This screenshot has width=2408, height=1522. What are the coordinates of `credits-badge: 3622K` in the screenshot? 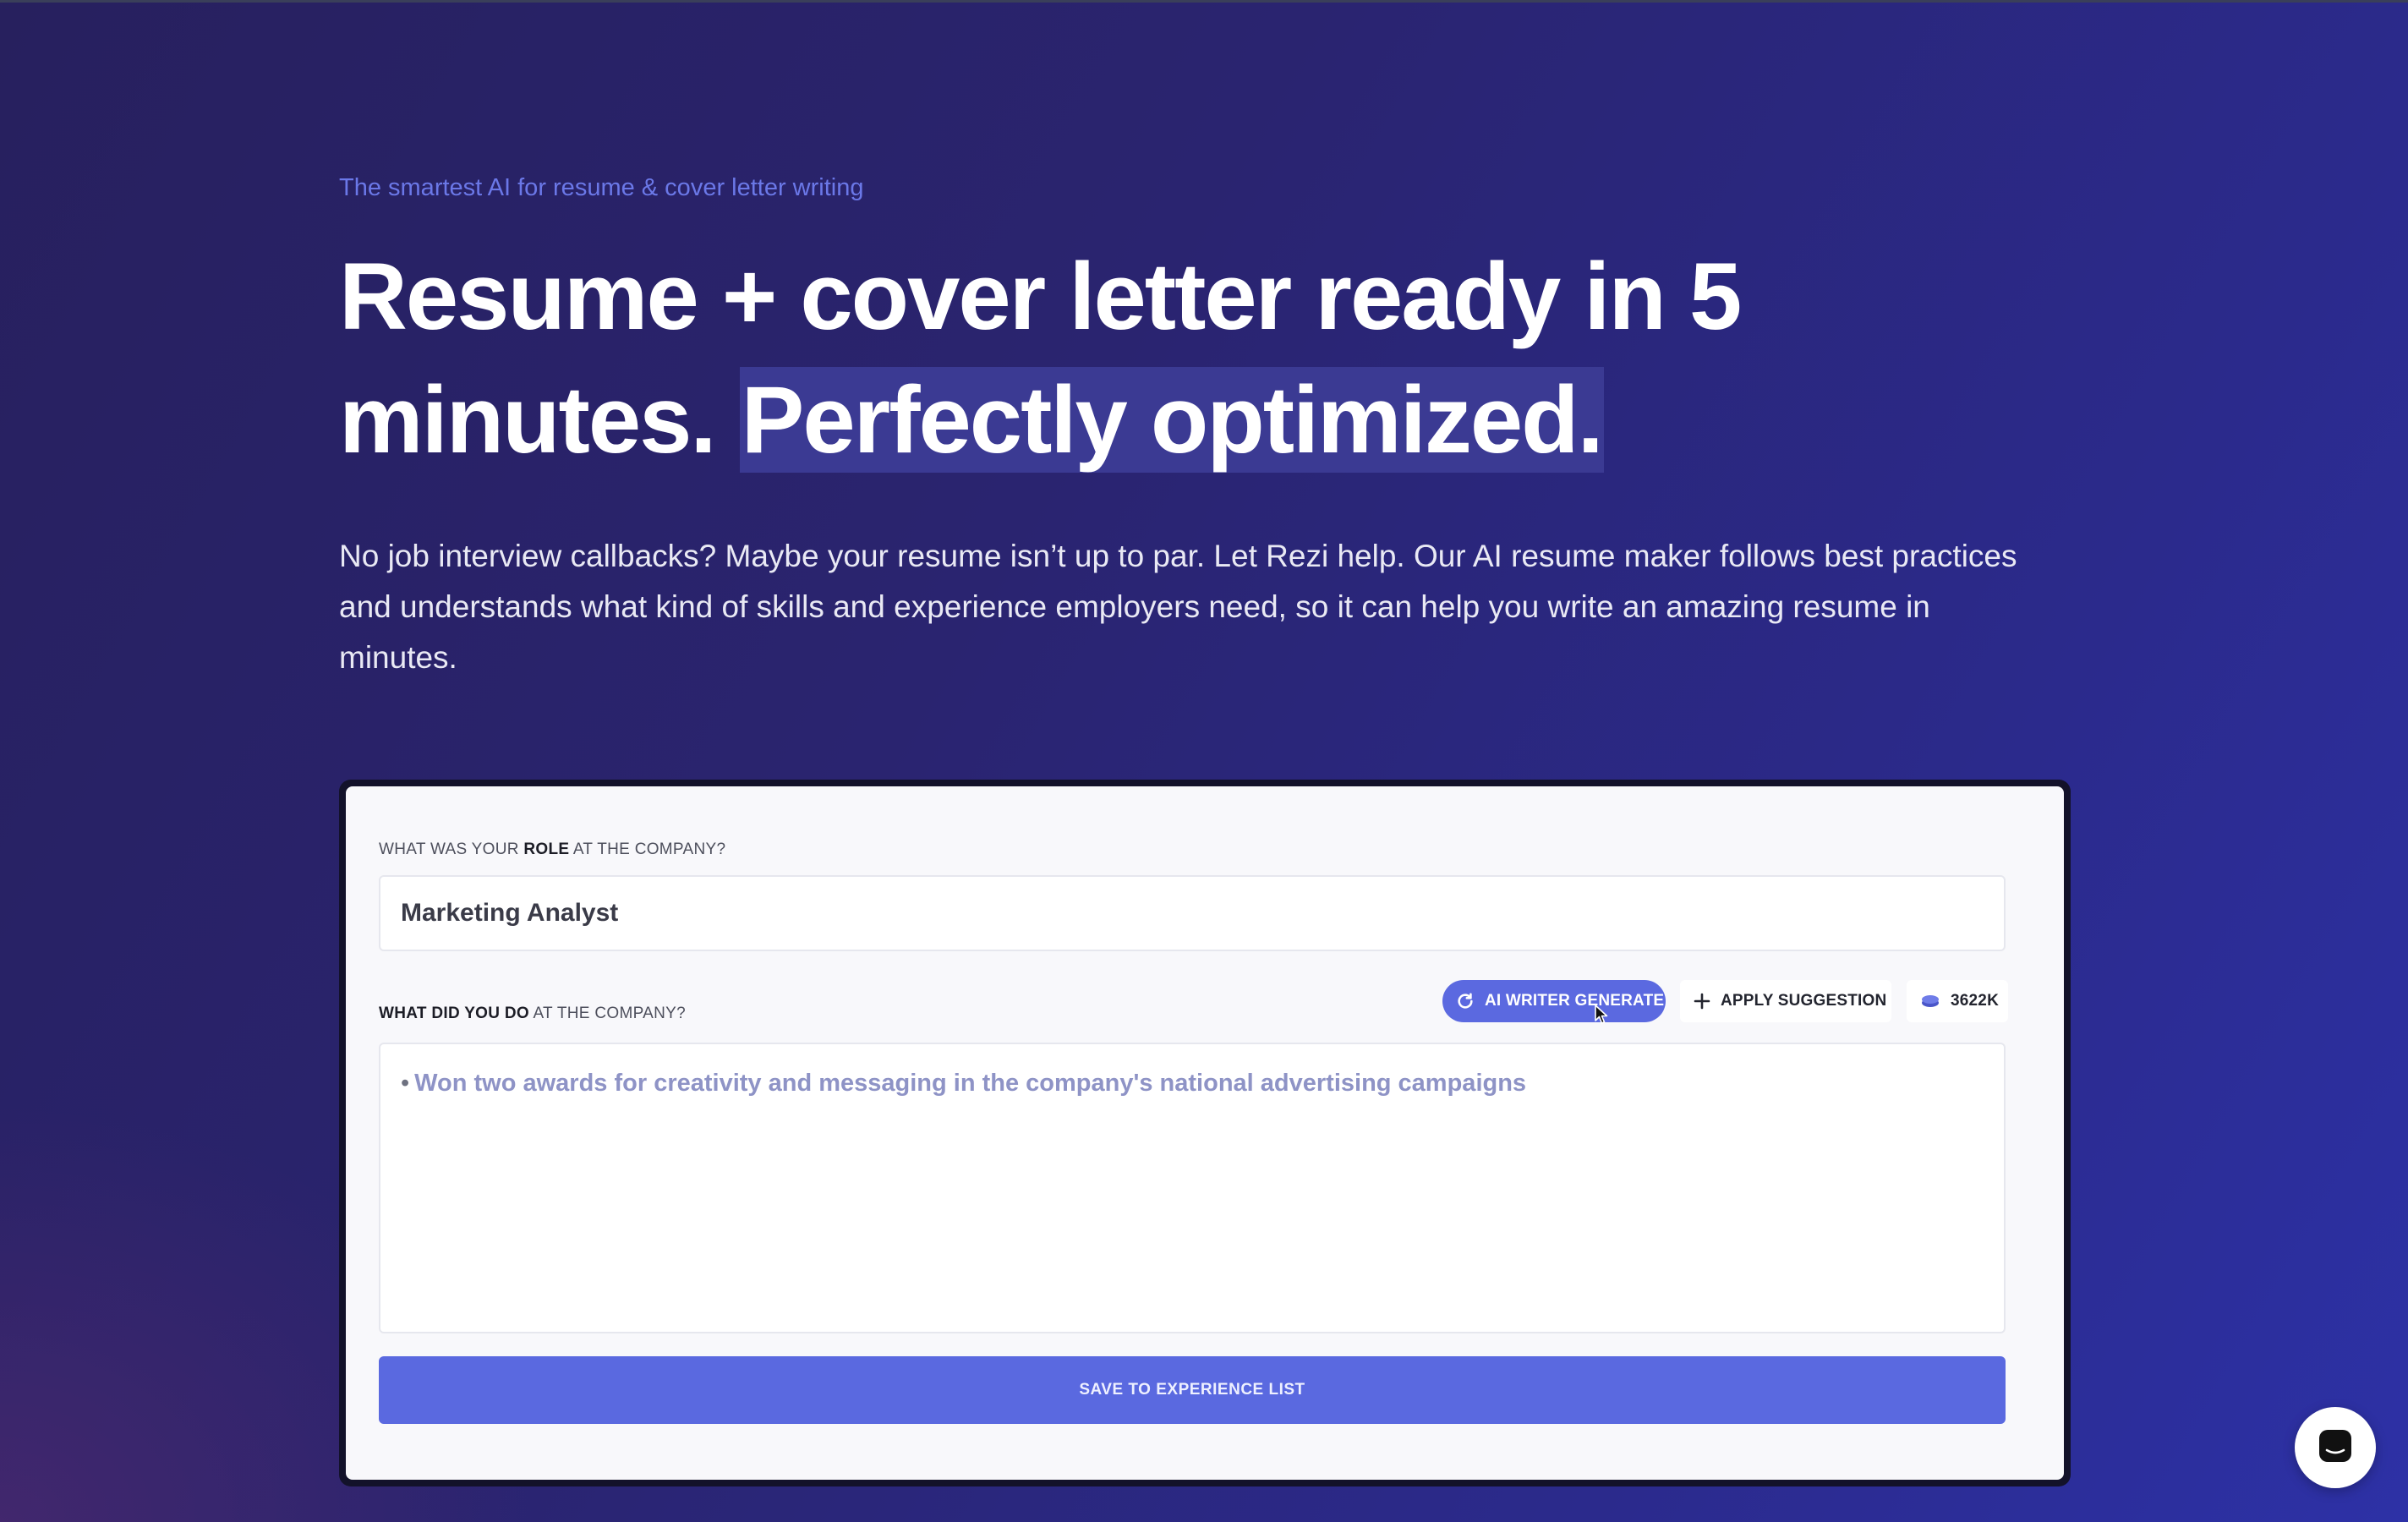 It's located at (1957, 1001).